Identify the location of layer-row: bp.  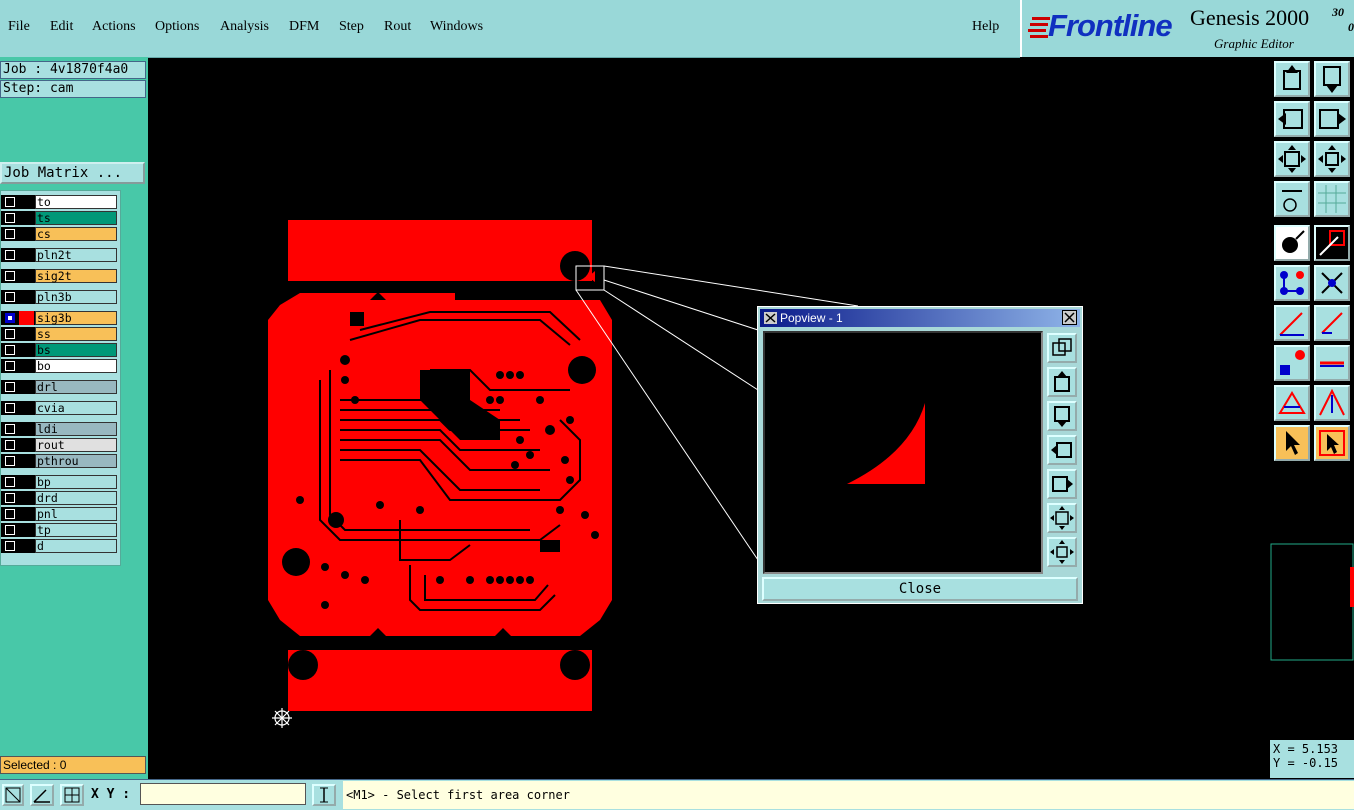
(60, 482).